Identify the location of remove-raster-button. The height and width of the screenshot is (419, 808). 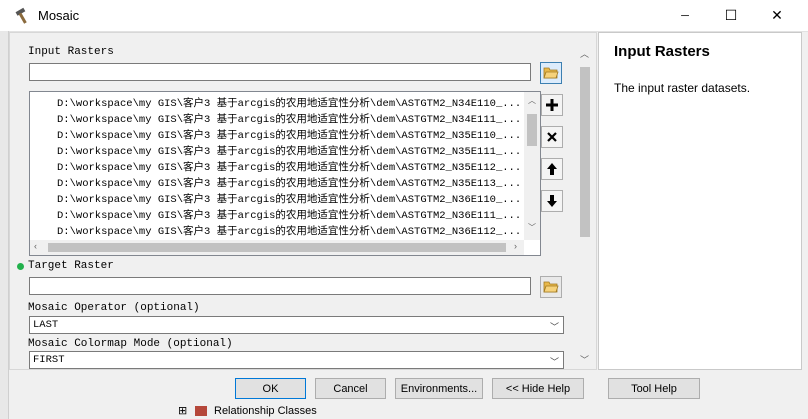
(552, 137).